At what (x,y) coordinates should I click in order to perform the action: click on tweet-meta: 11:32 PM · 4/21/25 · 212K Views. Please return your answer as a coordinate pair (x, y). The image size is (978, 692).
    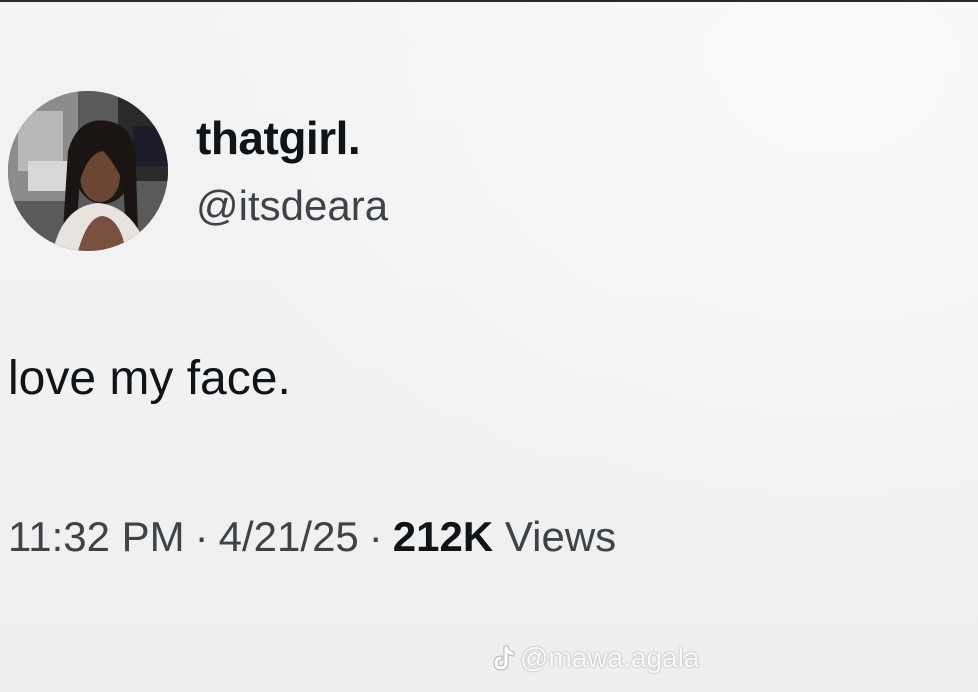
    Looking at the image, I should click on (312, 537).